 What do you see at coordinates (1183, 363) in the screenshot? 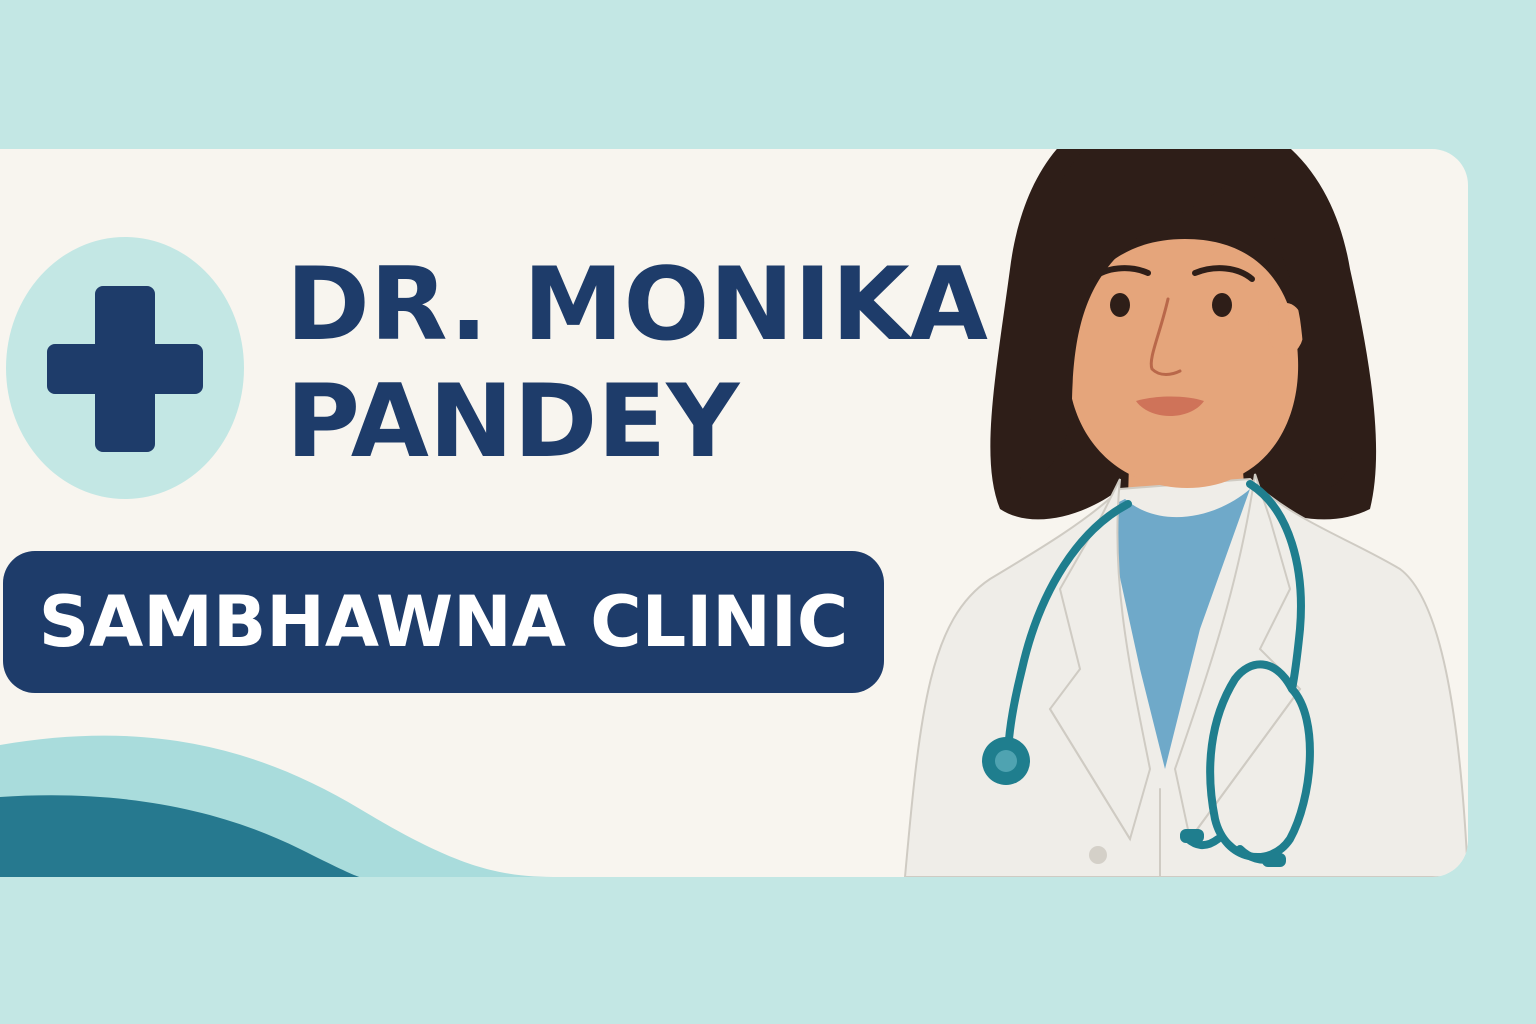
I see `face` at bounding box center [1183, 363].